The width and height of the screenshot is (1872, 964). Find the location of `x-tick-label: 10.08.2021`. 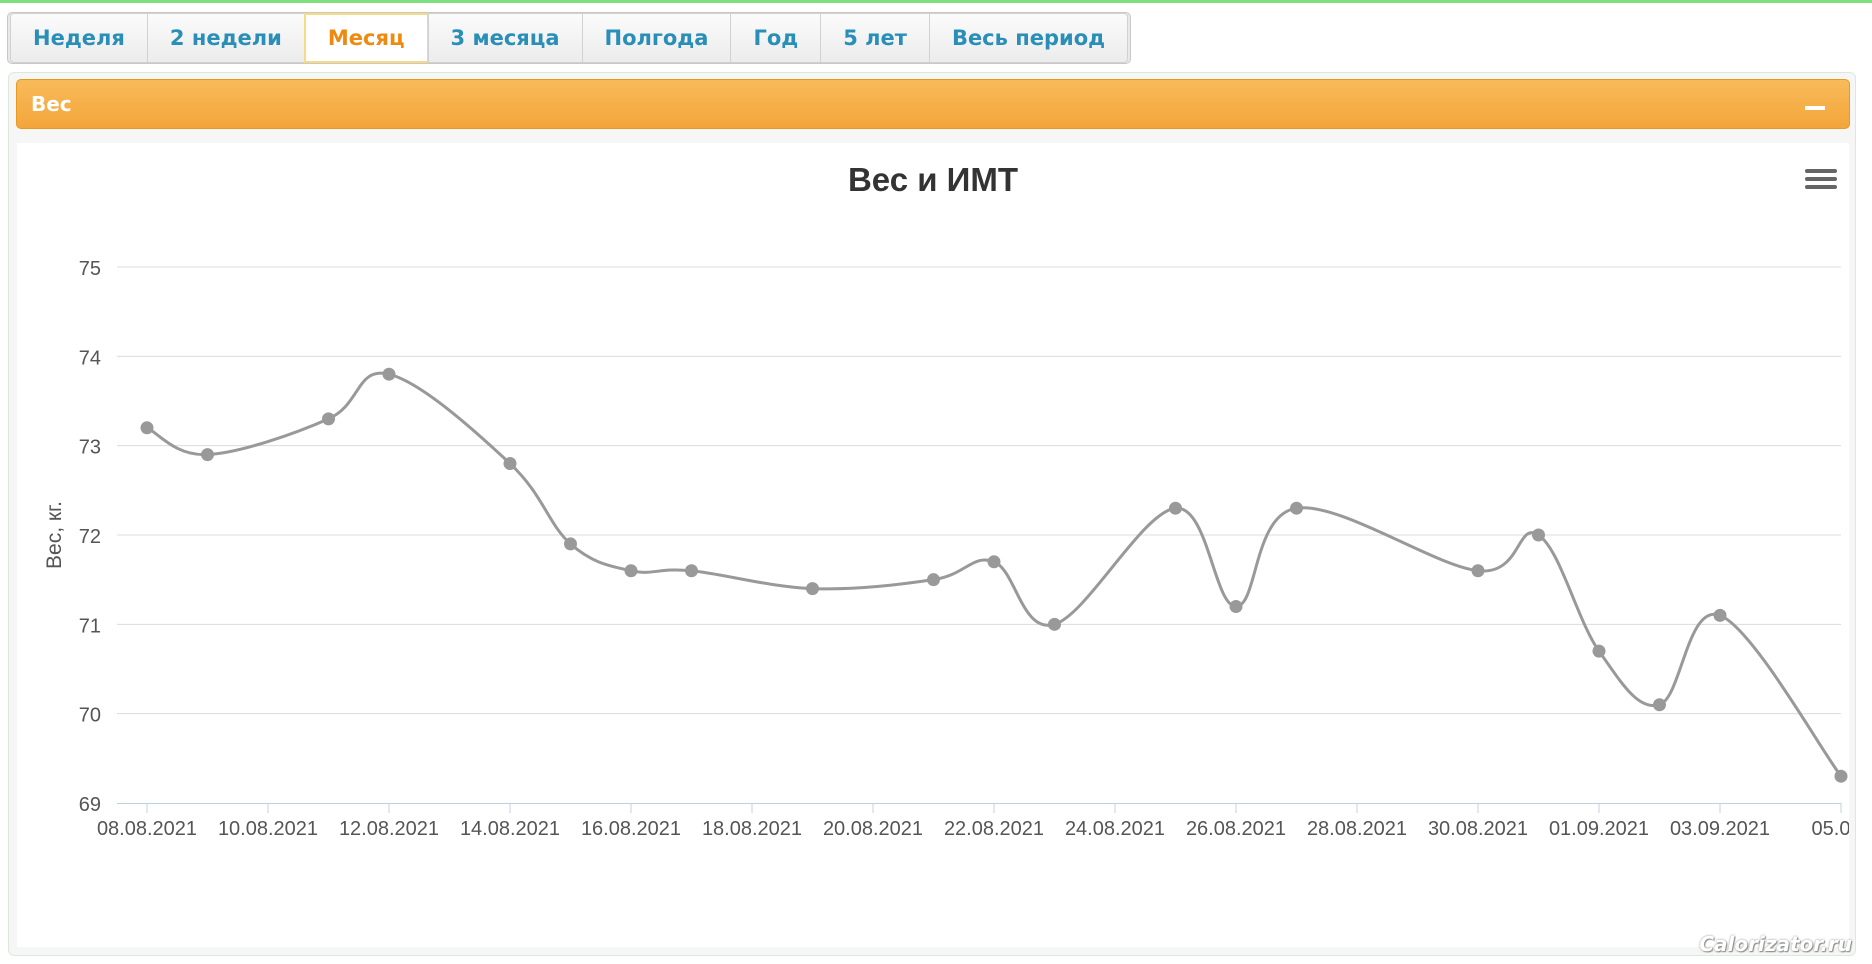

x-tick-label: 10.08.2021 is located at coordinates (268, 829).